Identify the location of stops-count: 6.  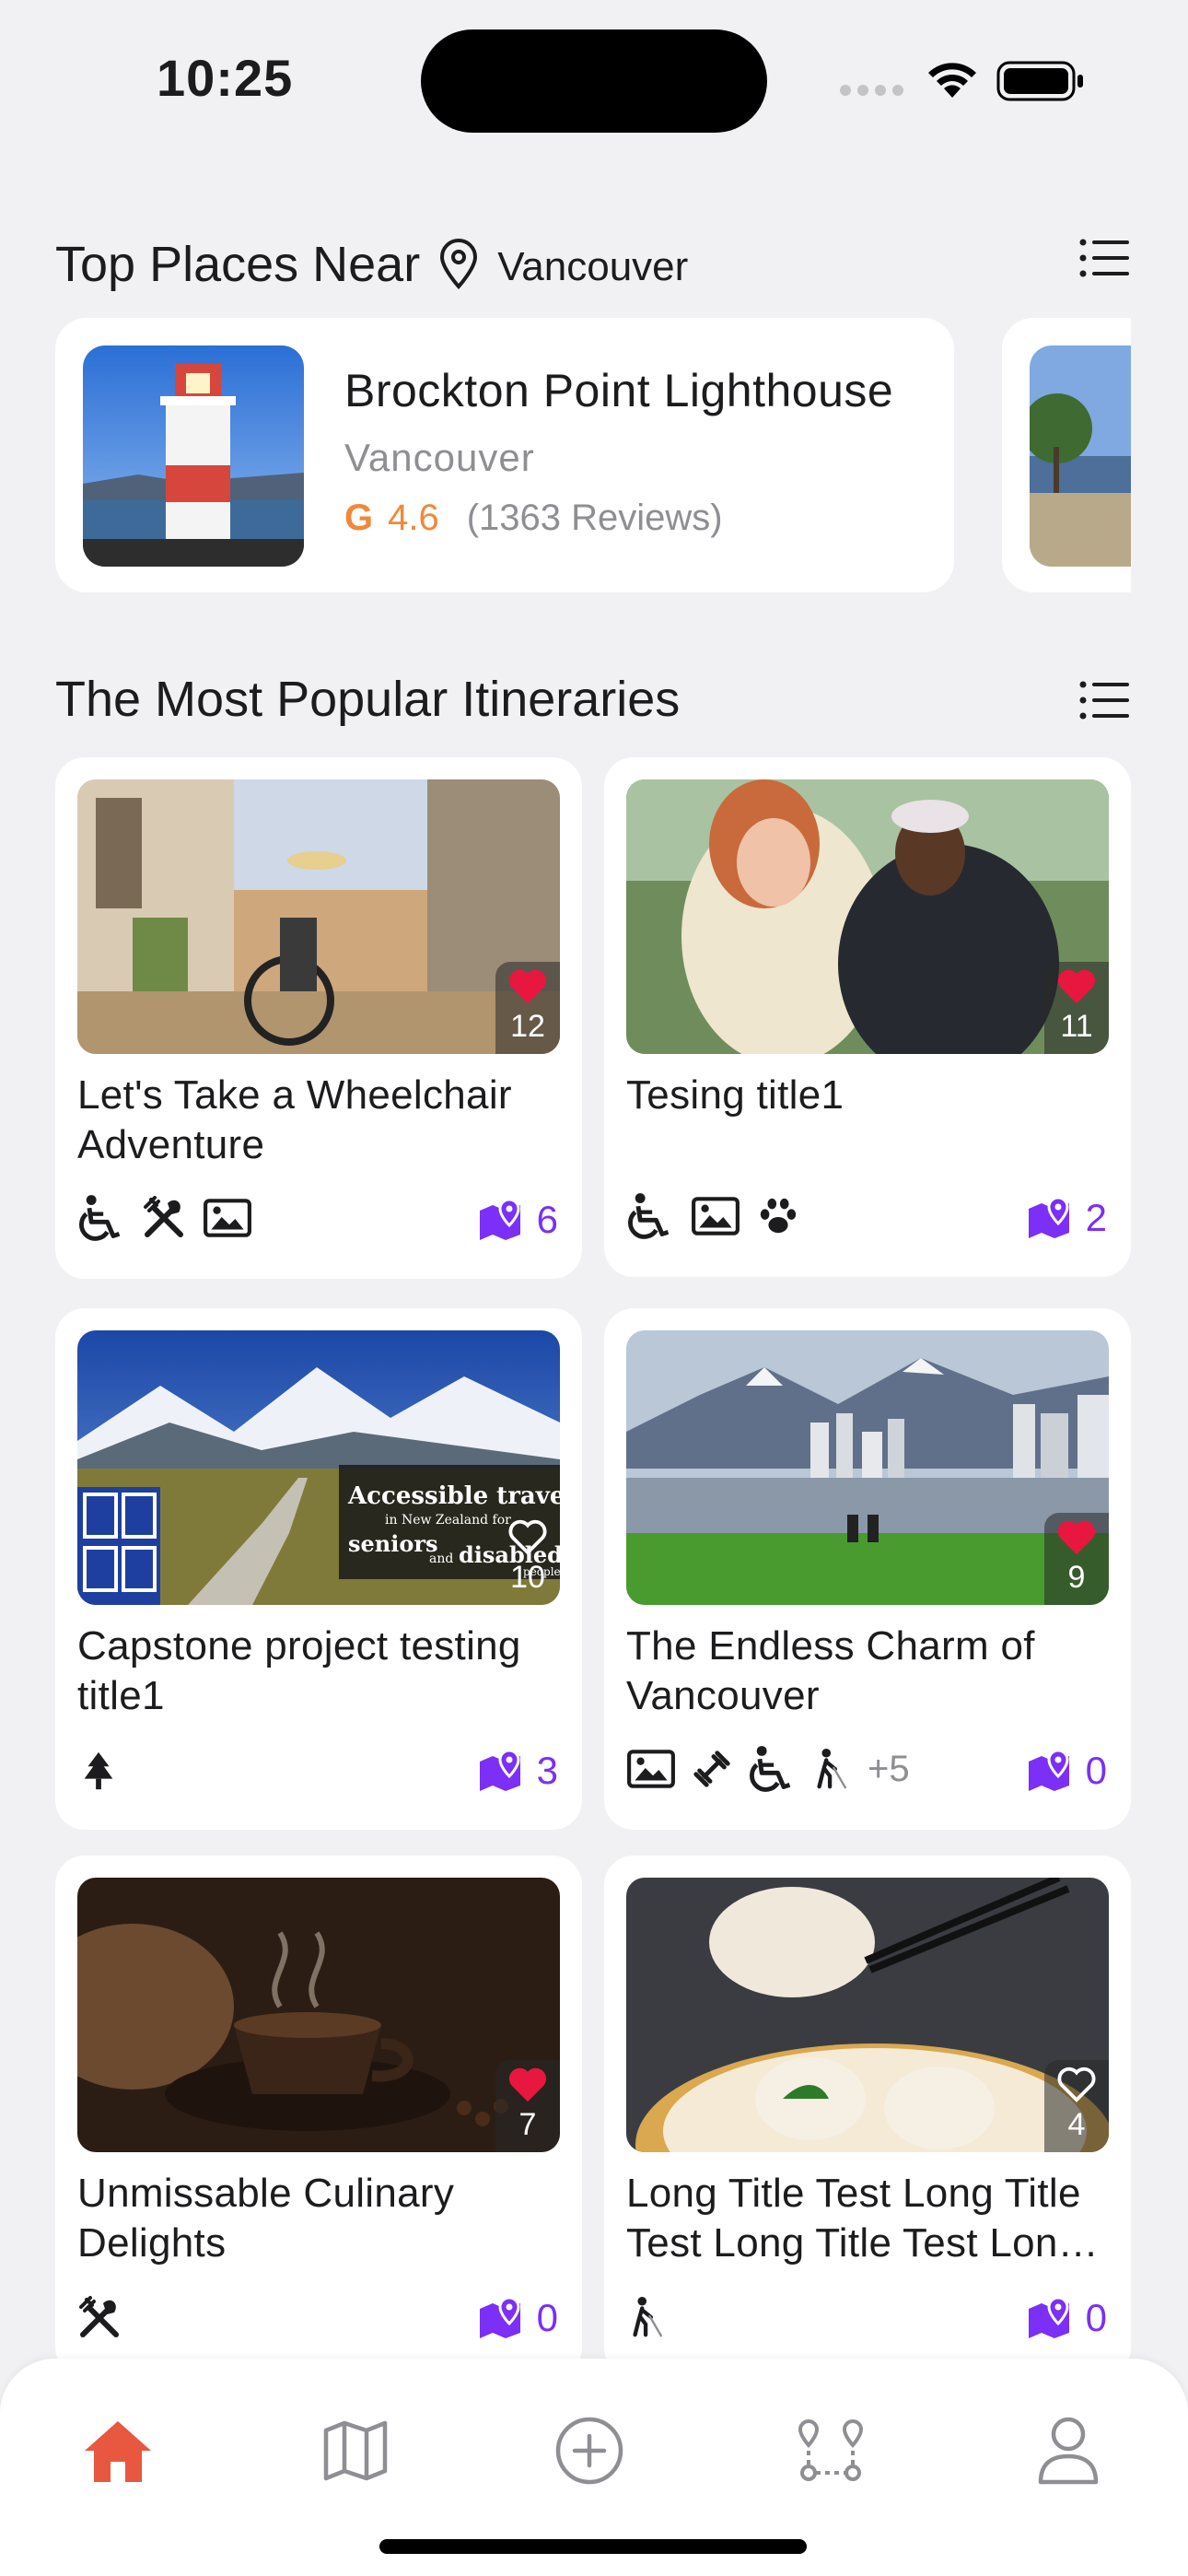
(518, 1220).